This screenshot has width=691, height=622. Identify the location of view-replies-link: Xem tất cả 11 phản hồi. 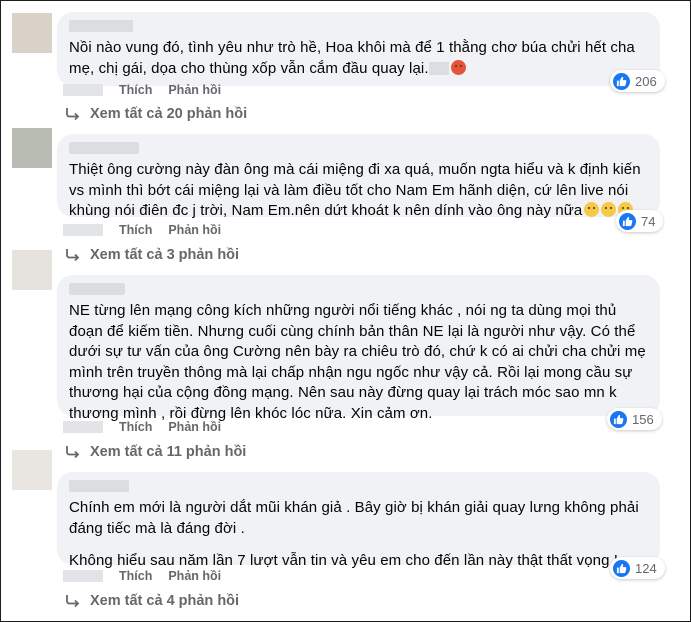
(155, 452).